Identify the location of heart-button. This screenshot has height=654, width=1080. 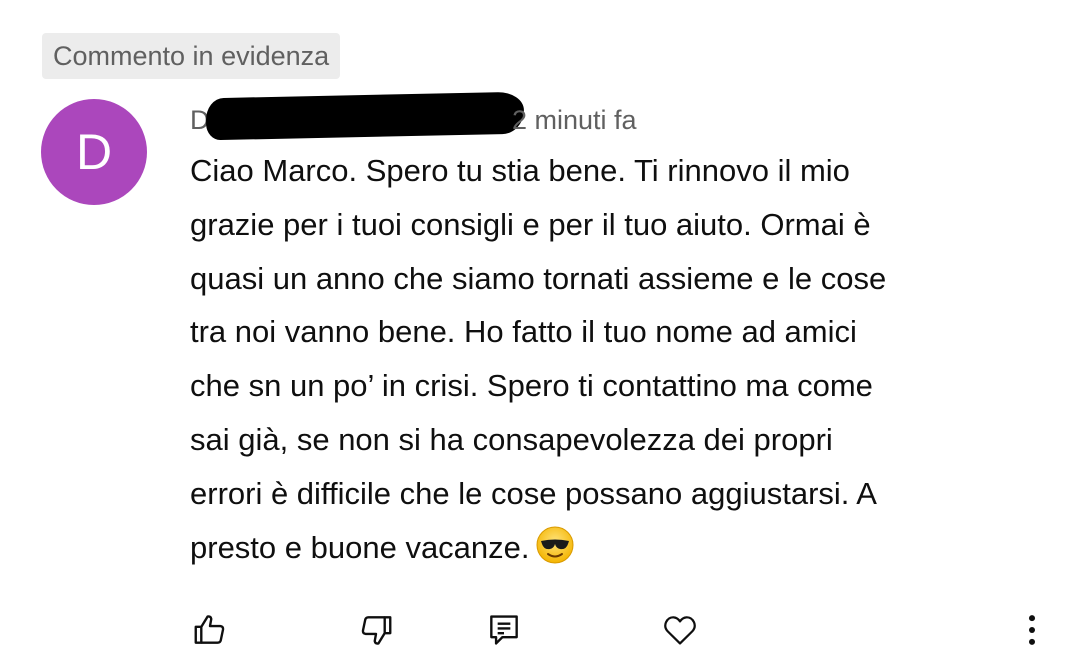
(680, 630).